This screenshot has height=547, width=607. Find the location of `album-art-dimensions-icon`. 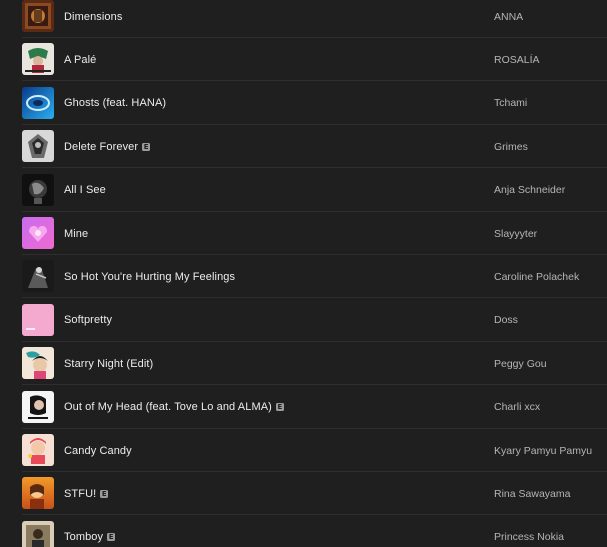

album-art-dimensions-icon is located at coordinates (38, 16).